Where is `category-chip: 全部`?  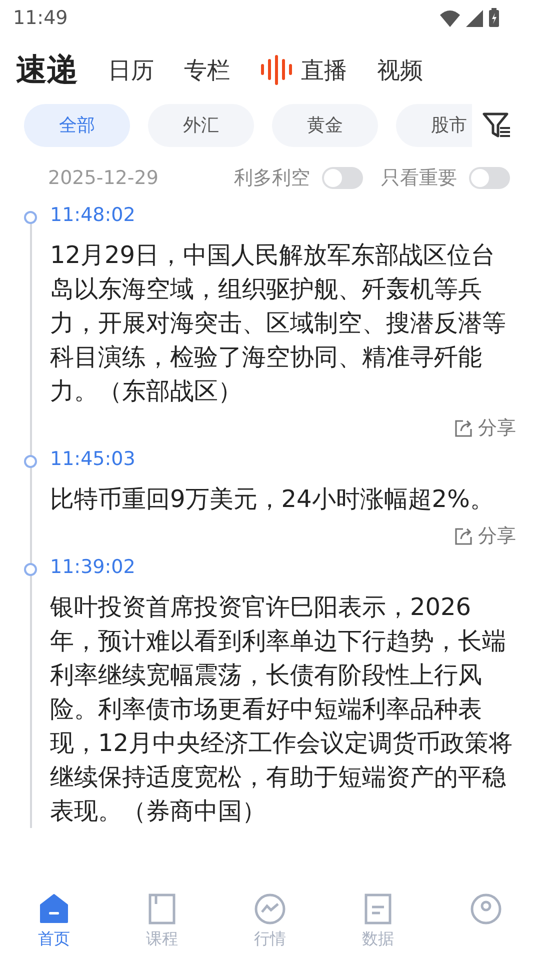 category-chip: 全部 is located at coordinates (77, 125).